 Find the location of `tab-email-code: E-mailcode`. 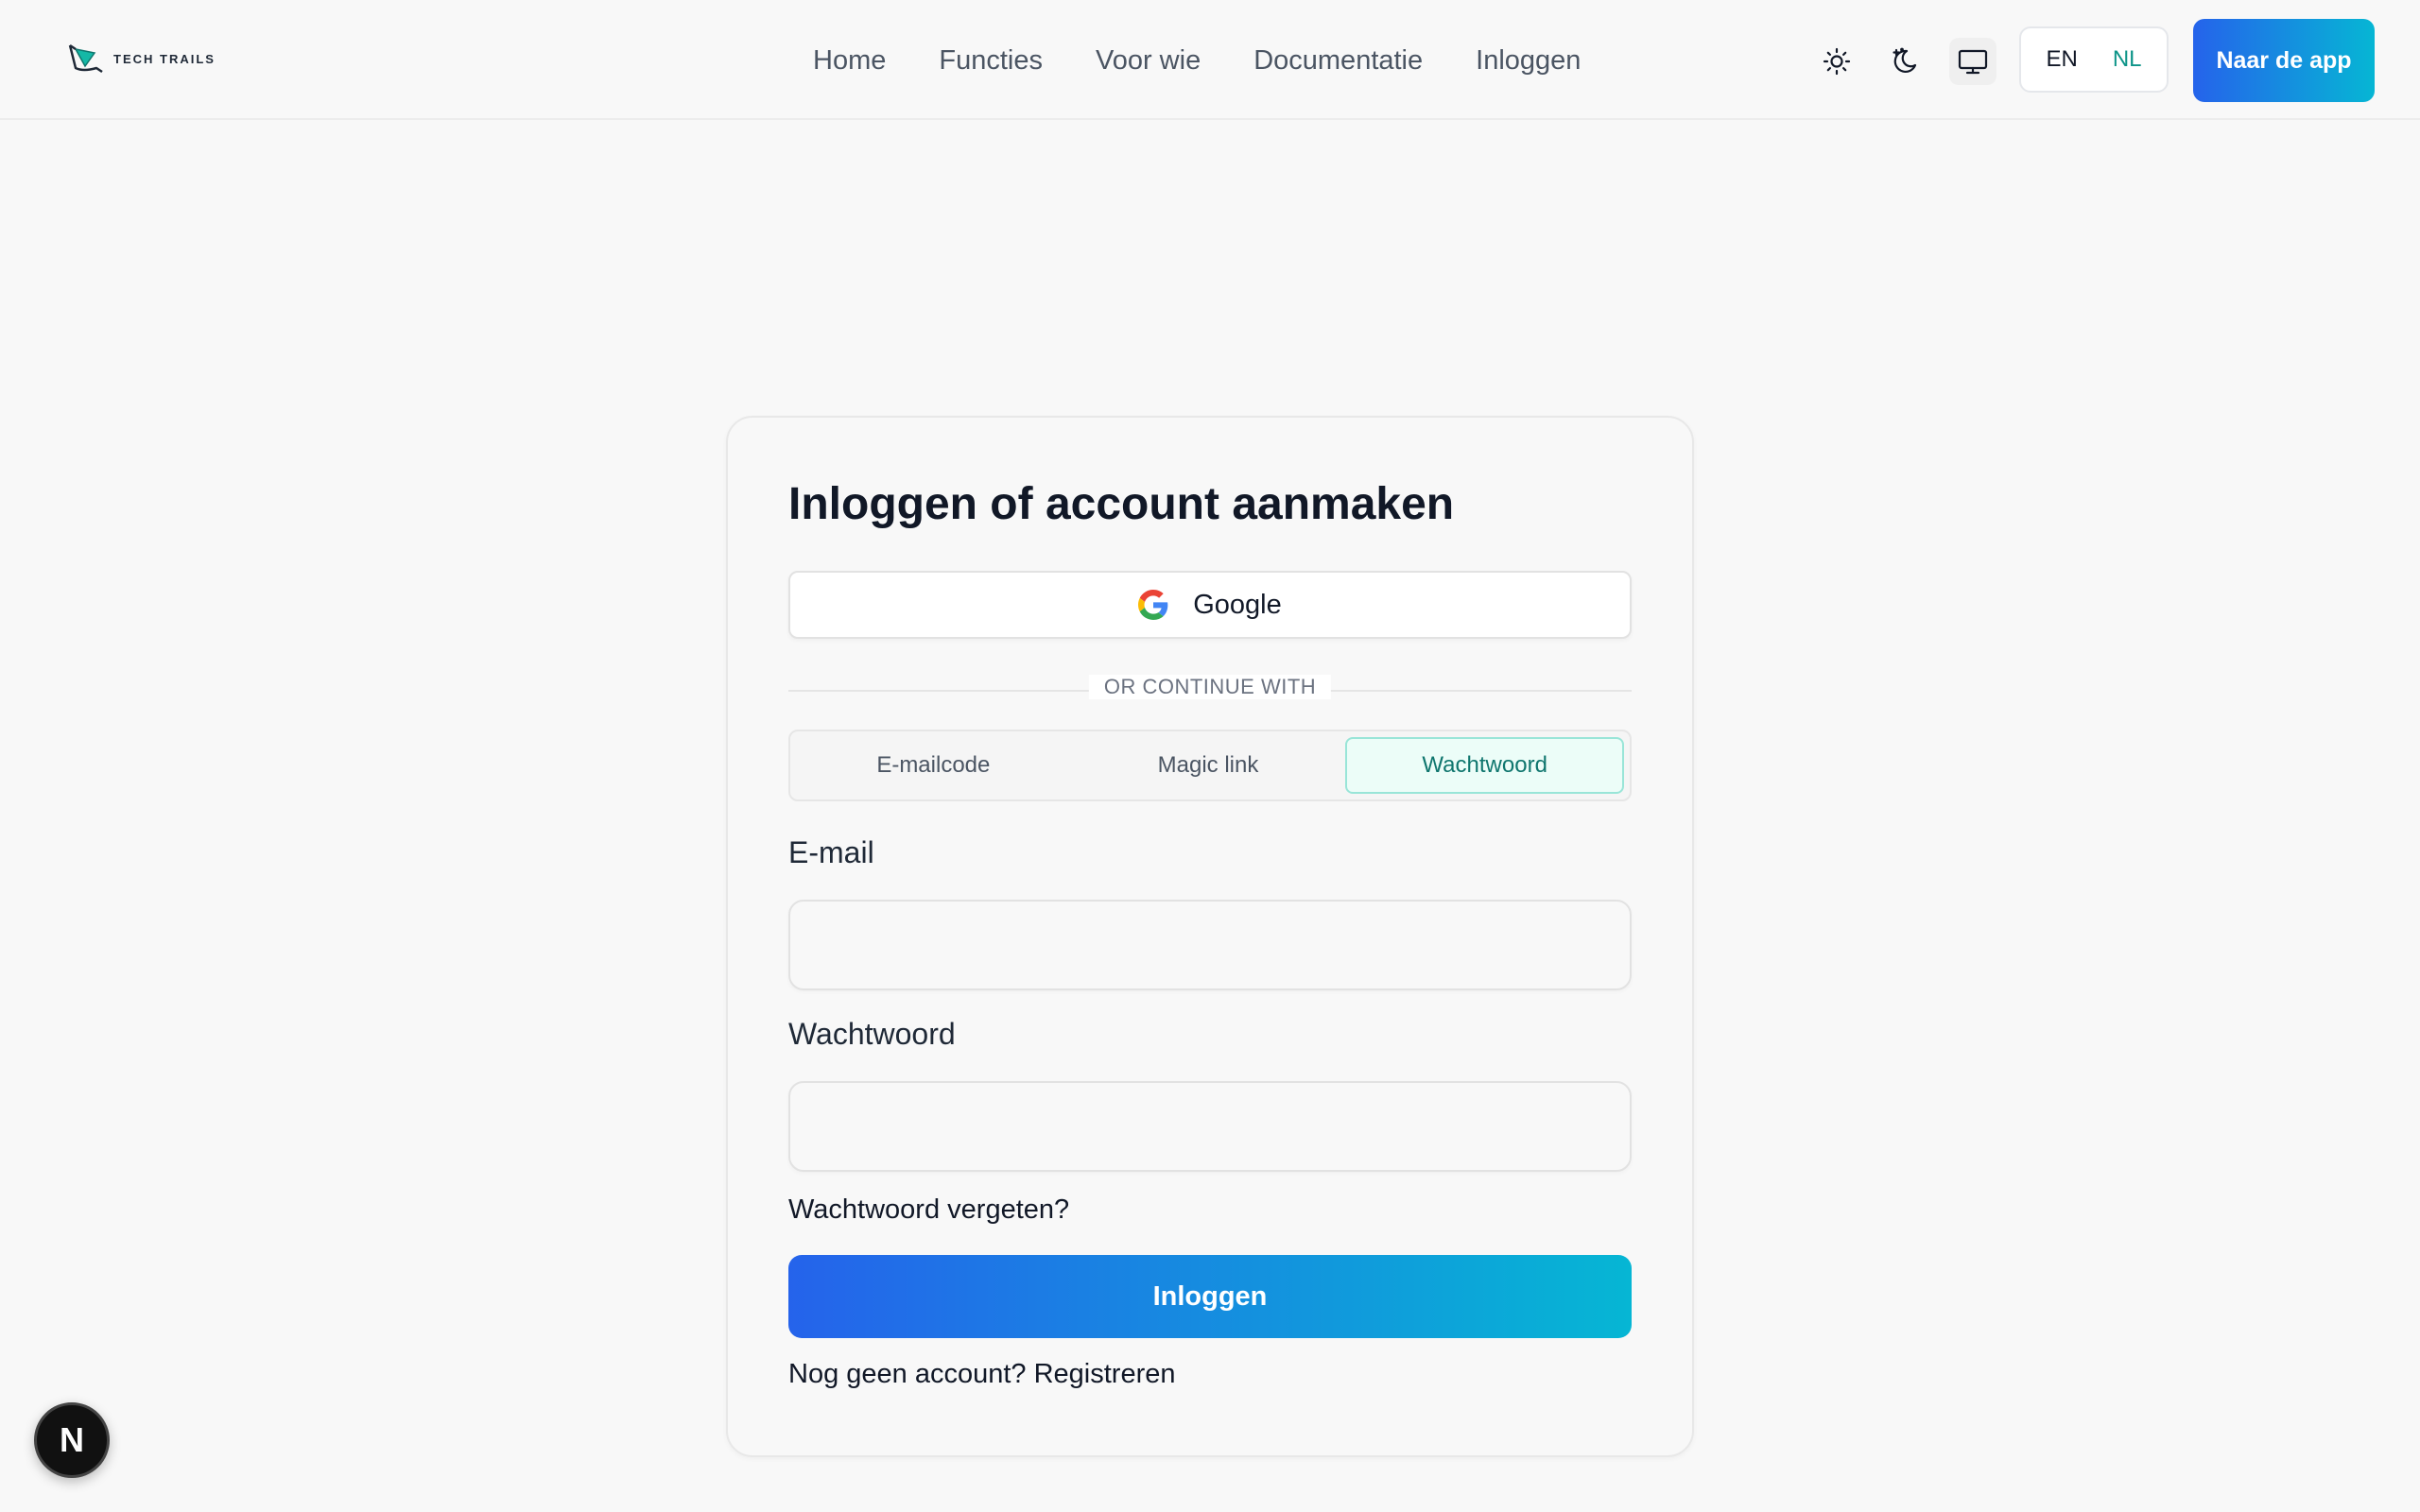

tab-email-code: E-mailcode is located at coordinates (934, 765).